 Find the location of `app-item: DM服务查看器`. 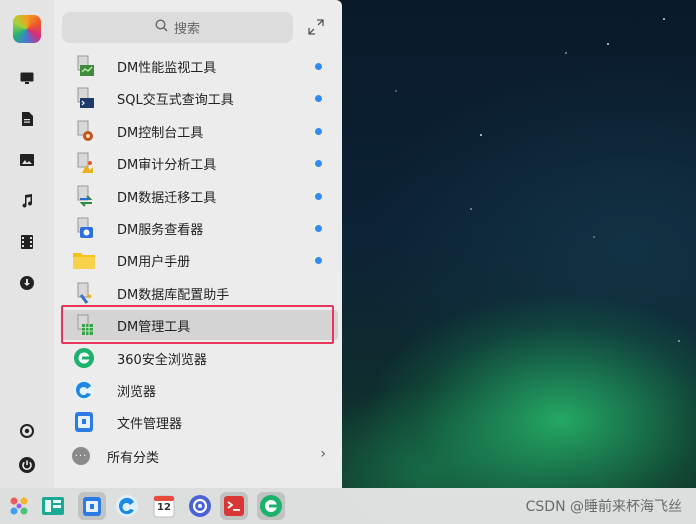

app-item: DM服务查看器 is located at coordinates (200, 228).